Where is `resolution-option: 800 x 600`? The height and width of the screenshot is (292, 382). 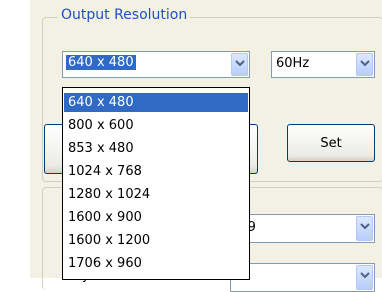
resolution-option: 800 x 600 is located at coordinates (156, 125).